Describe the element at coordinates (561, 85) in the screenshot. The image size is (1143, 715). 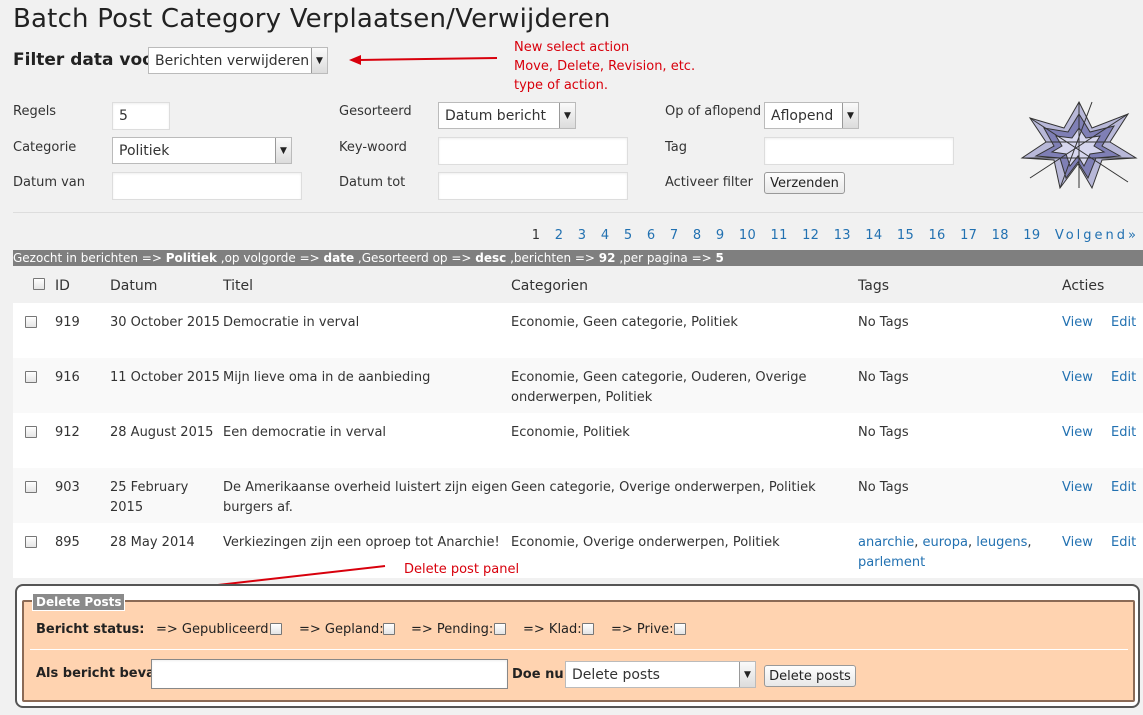
I see `annotation-line: type of action.` at that location.